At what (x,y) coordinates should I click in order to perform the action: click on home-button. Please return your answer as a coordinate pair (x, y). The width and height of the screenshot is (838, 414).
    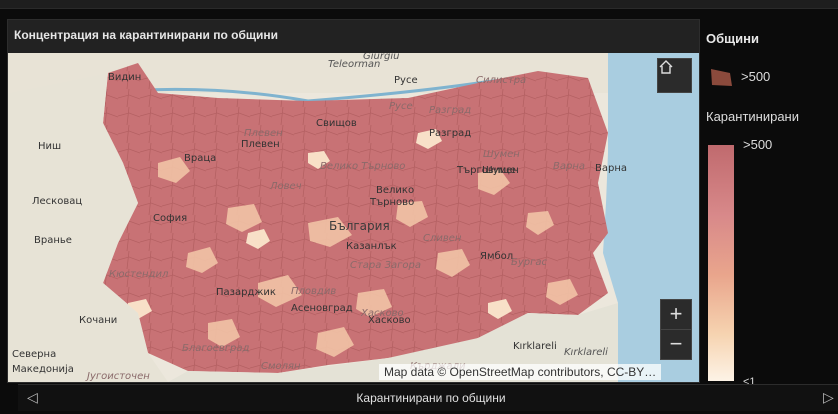
    Looking at the image, I should click on (674, 75).